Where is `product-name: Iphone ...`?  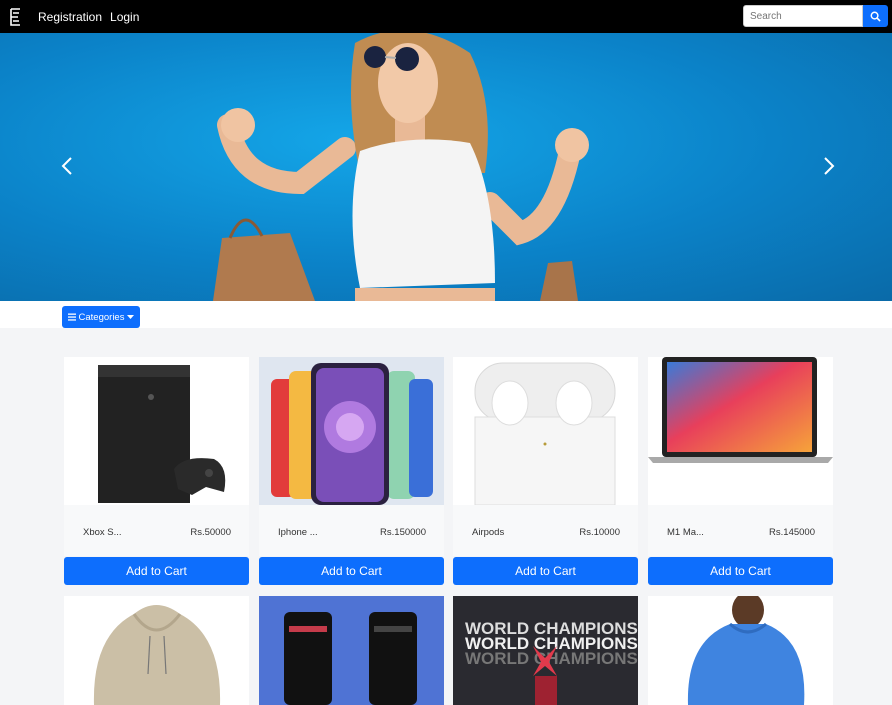
product-name: Iphone ... is located at coordinates (298, 532).